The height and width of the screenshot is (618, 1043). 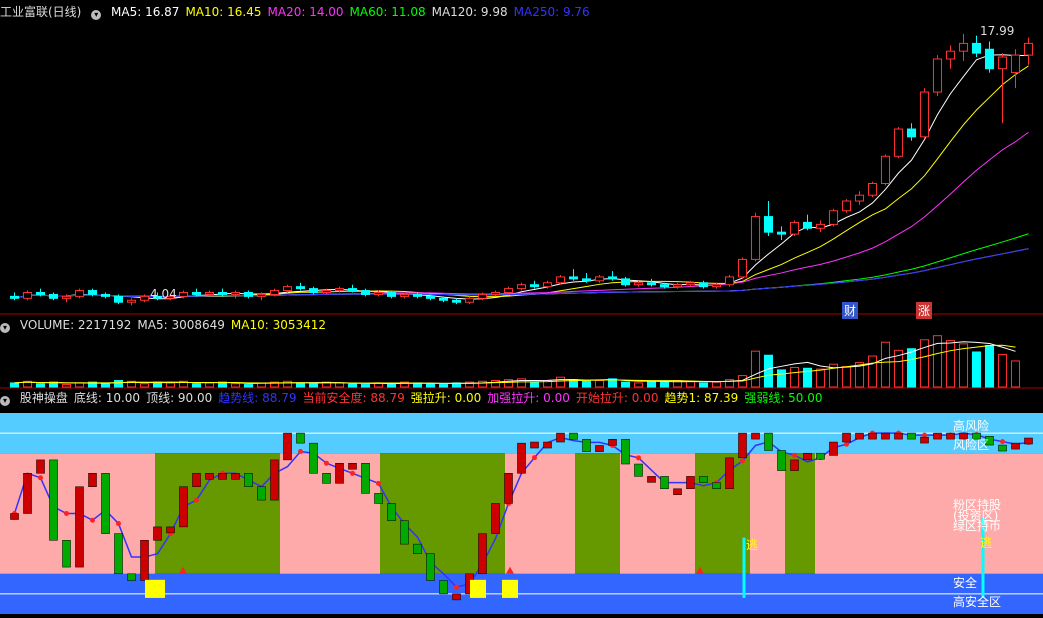 I want to click on escape-signal-mid: 逃, so click(x=752, y=545).